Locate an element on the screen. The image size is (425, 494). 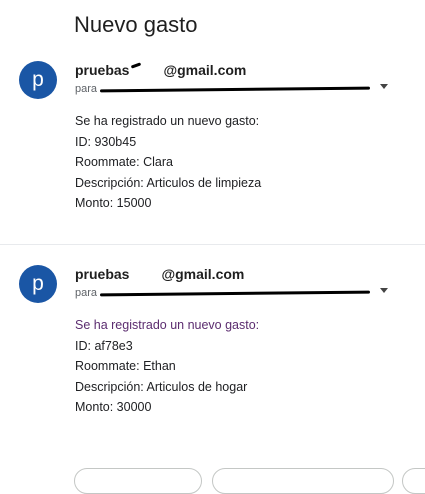
body-line: Roommate: Clara is located at coordinates (124, 162).